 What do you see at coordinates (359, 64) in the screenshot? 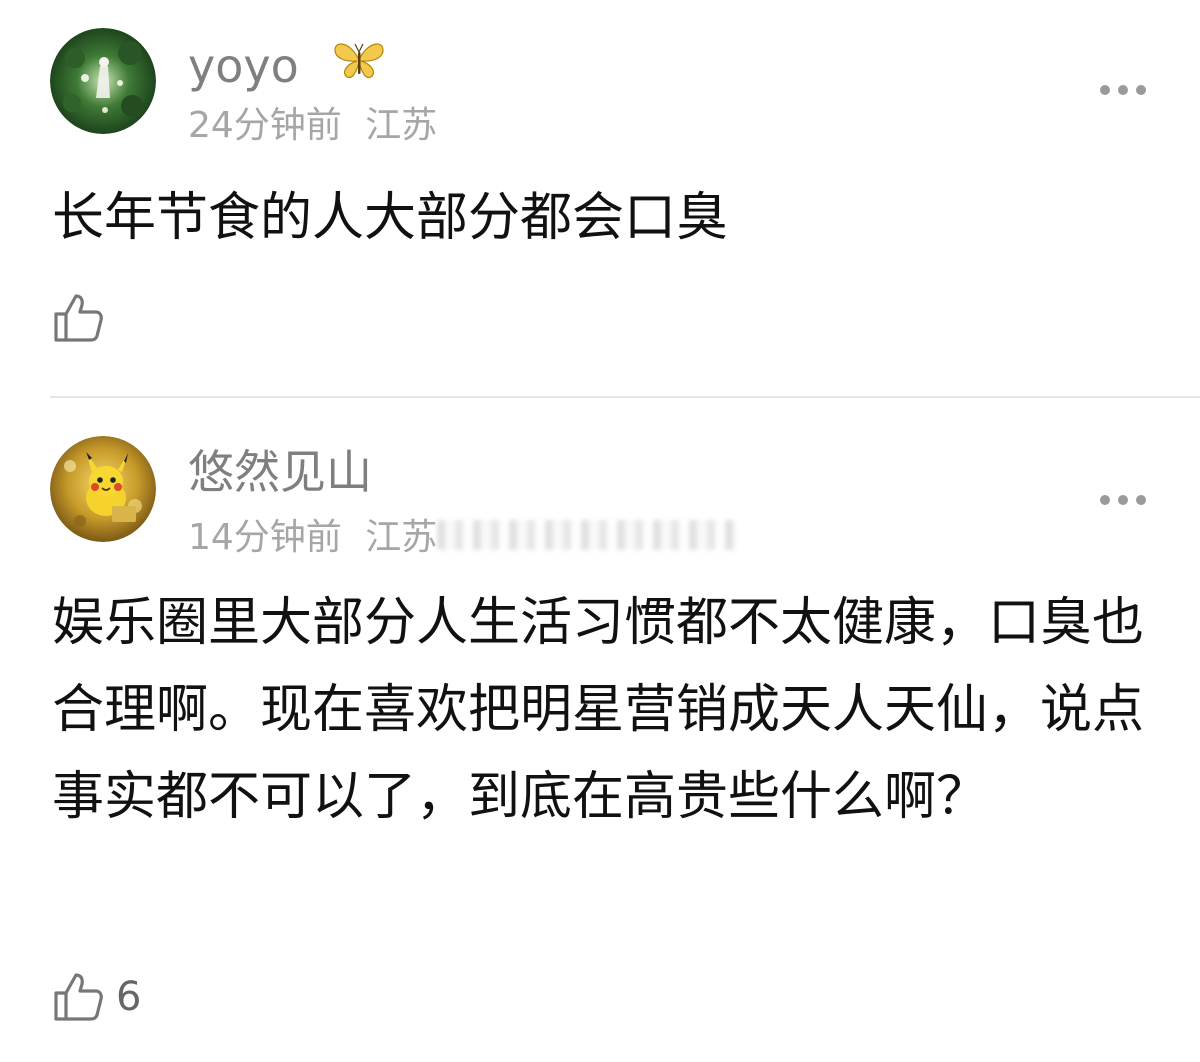
I see `butterfly-icon` at bounding box center [359, 64].